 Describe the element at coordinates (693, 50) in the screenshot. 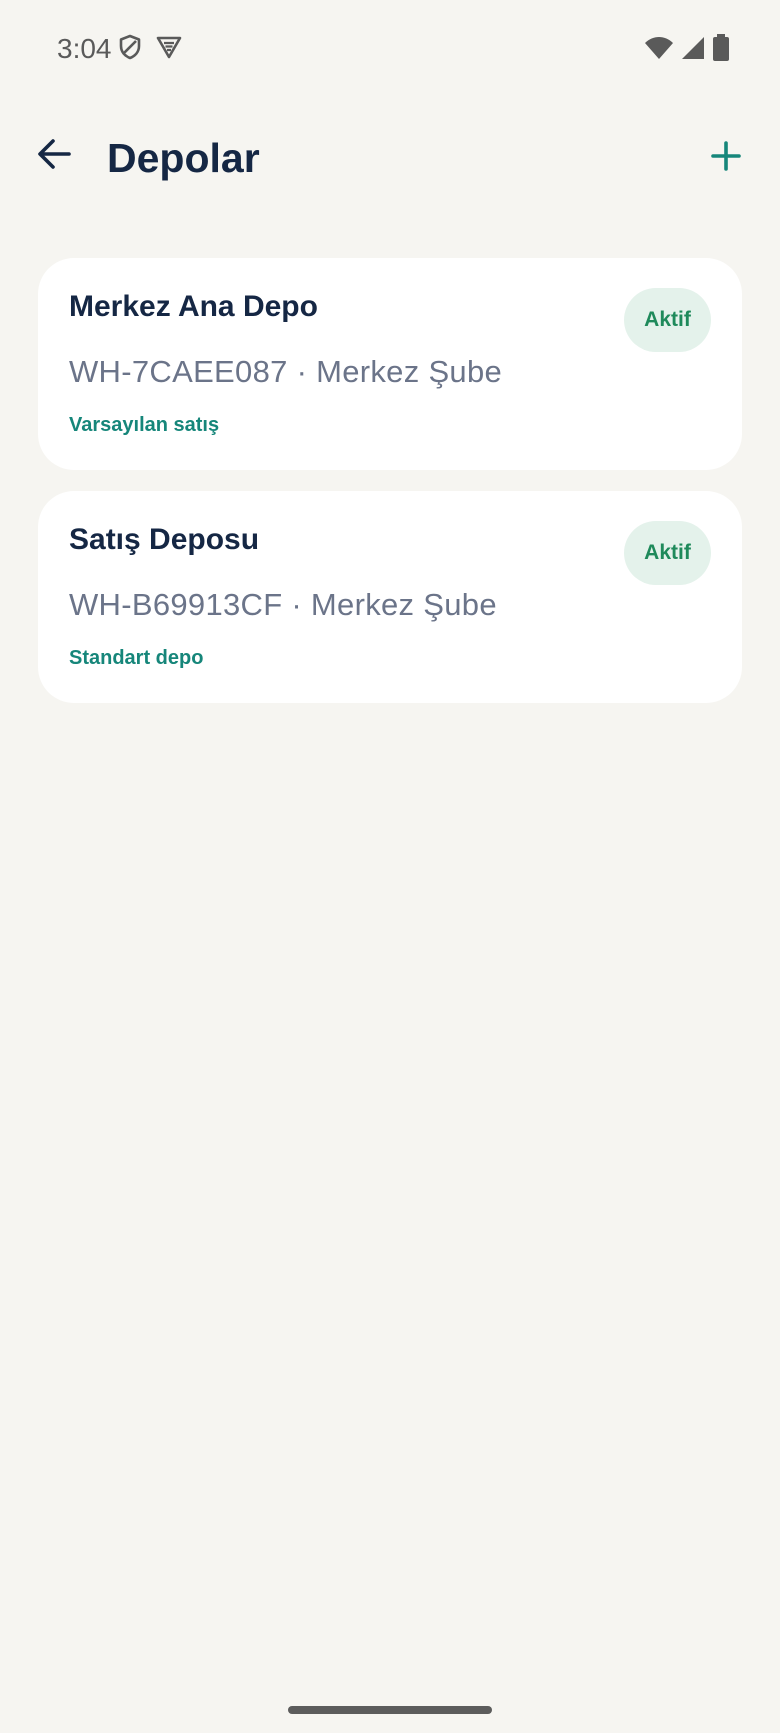

I see `signal-icon` at that location.